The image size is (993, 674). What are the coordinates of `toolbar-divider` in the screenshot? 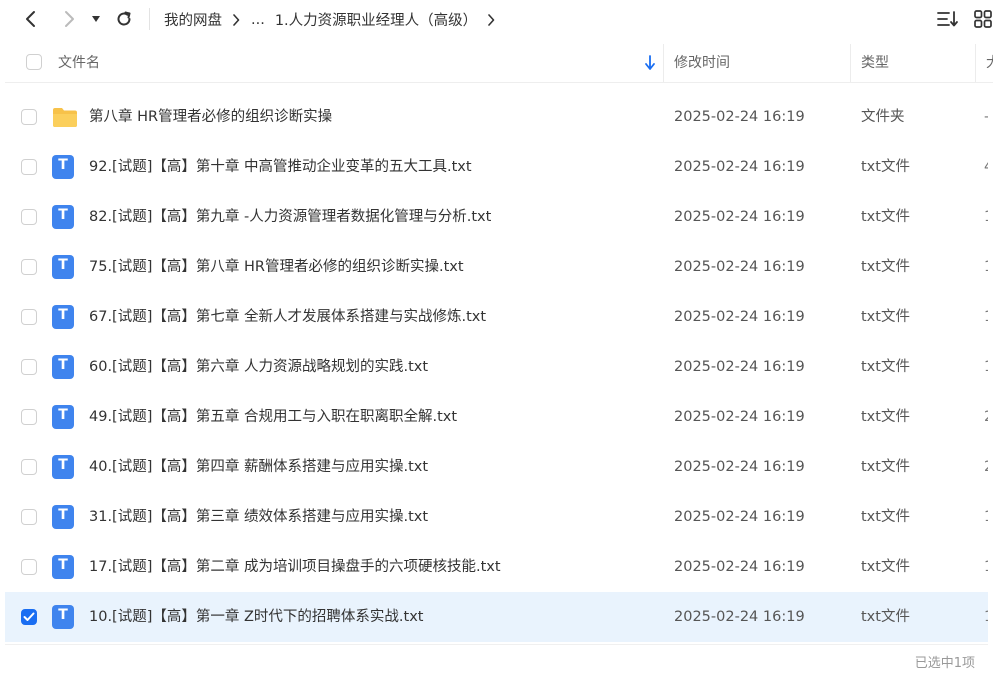 It's located at (149, 19).